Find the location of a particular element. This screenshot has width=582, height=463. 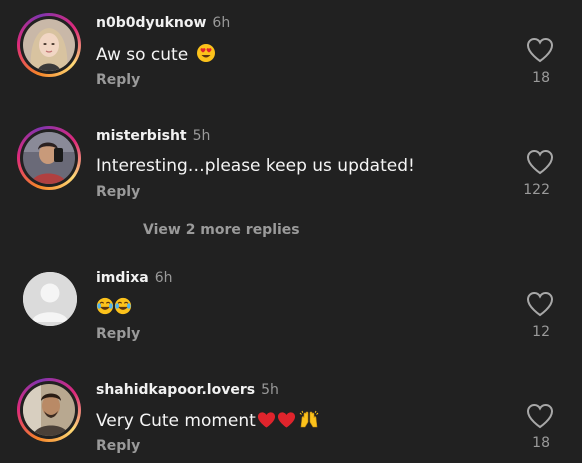

default-avatar-icon is located at coordinates (50, 299).